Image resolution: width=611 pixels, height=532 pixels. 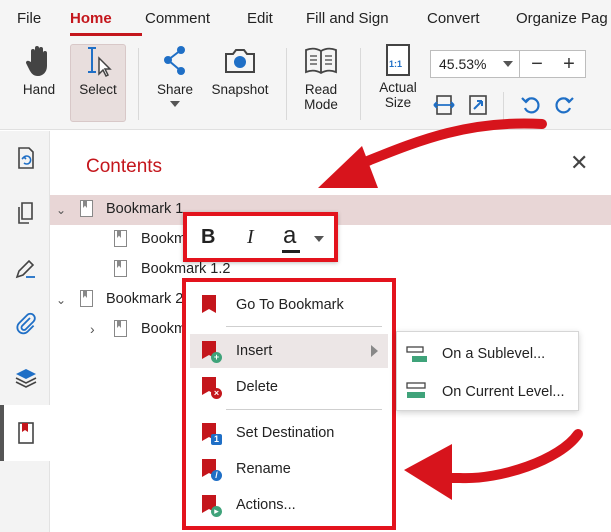 I want to click on arrow-to-context-menu, so click(x=509, y=456).